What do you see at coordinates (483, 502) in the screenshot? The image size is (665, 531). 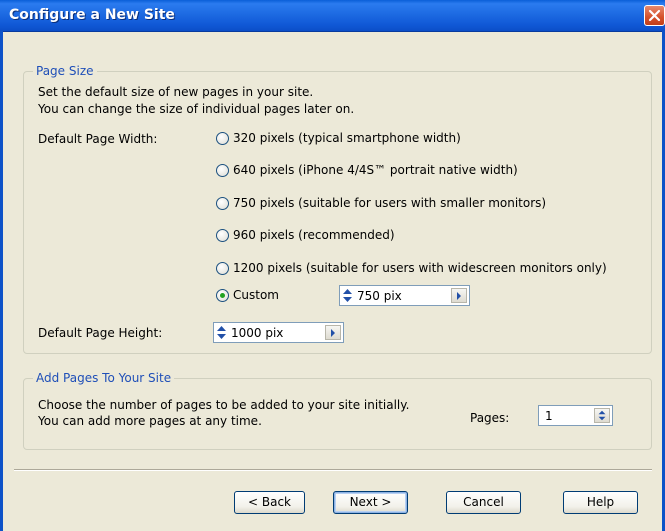 I see `cancel-button: Cancel` at bounding box center [483, 502].